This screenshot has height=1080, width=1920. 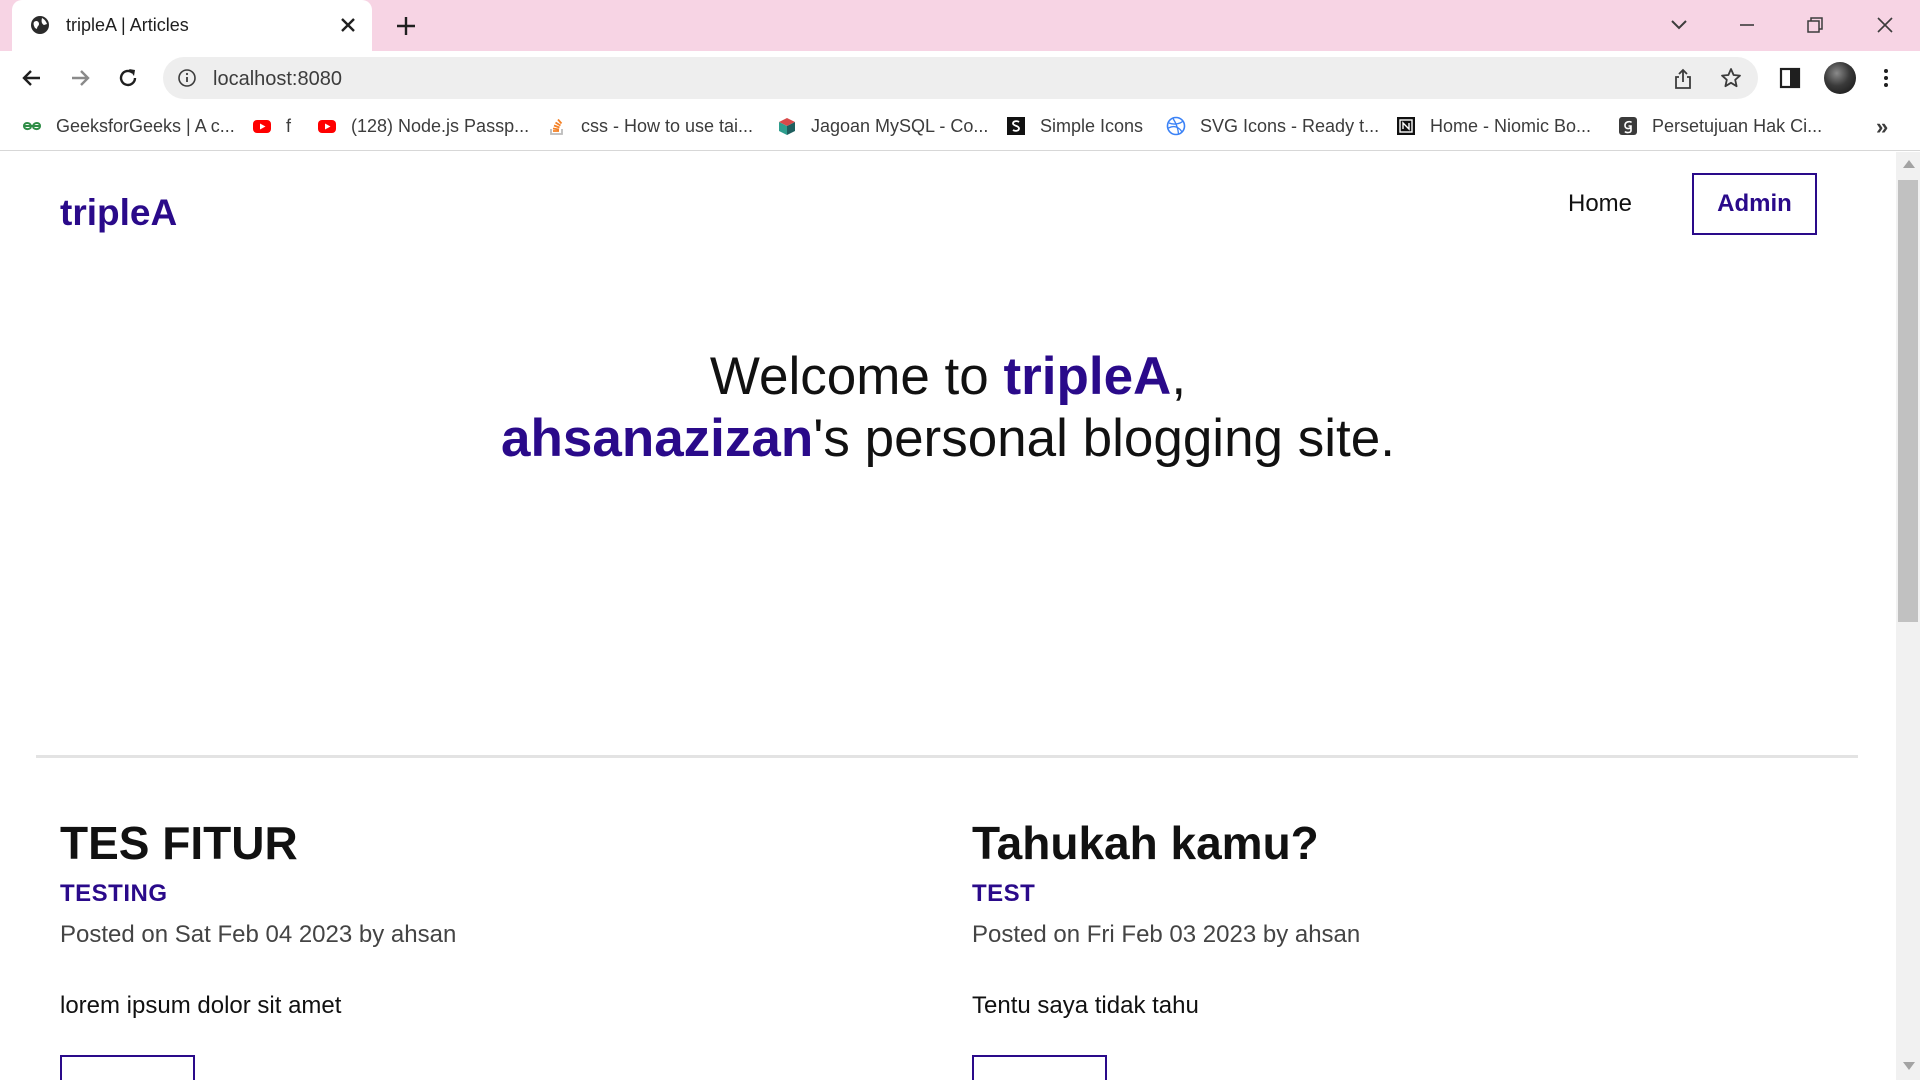 I want to click on site-logo: tripleA, so click(x=118, y=213).